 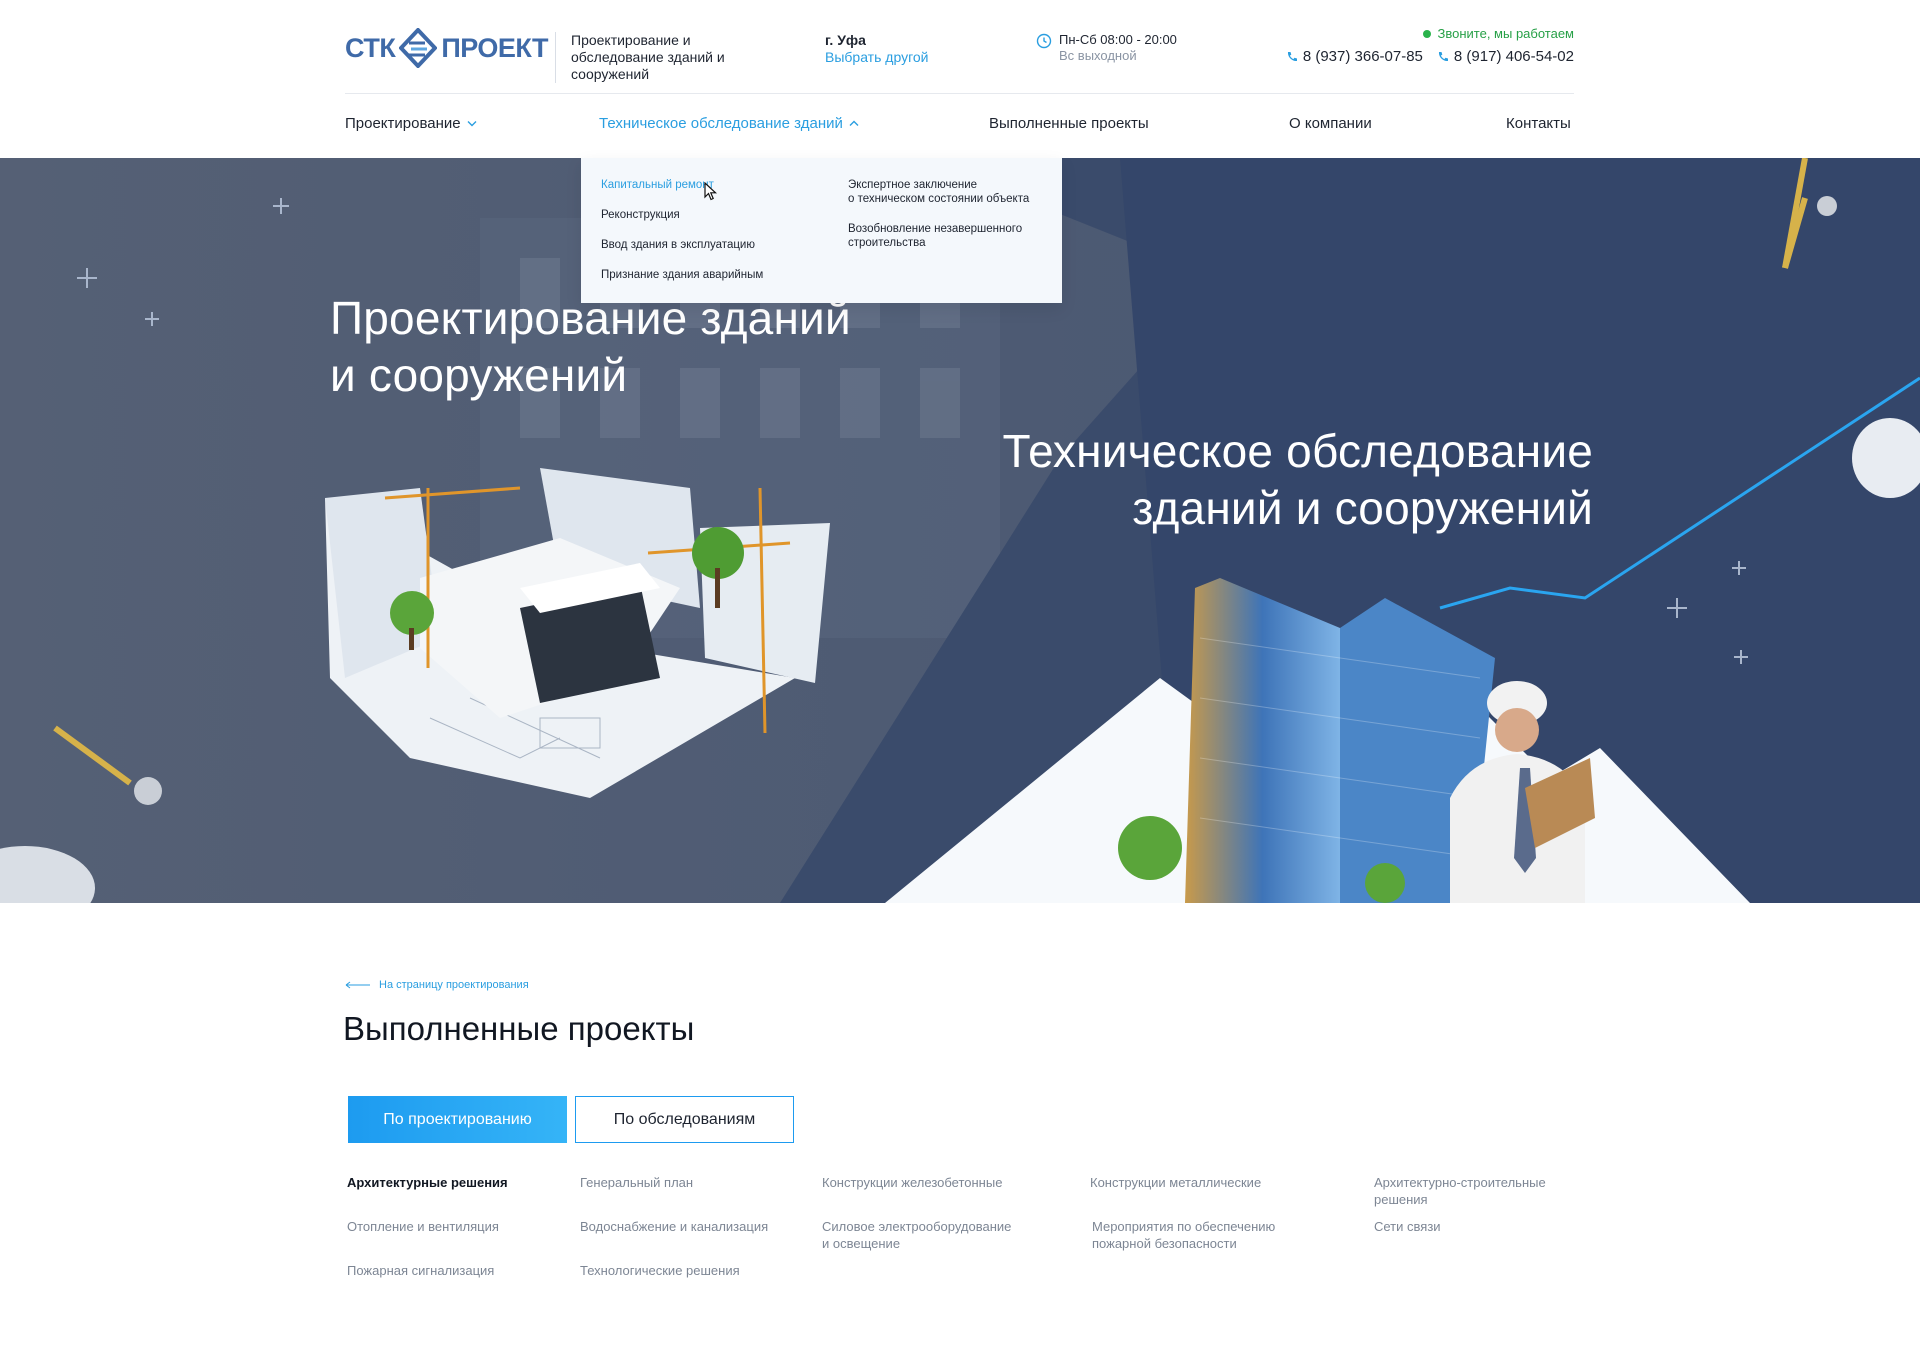 What do you see at coordinates (912, 1182) in the screenshot?
I see `category-item: Конструкции железобетонные` at bounding box center [912, 1182].